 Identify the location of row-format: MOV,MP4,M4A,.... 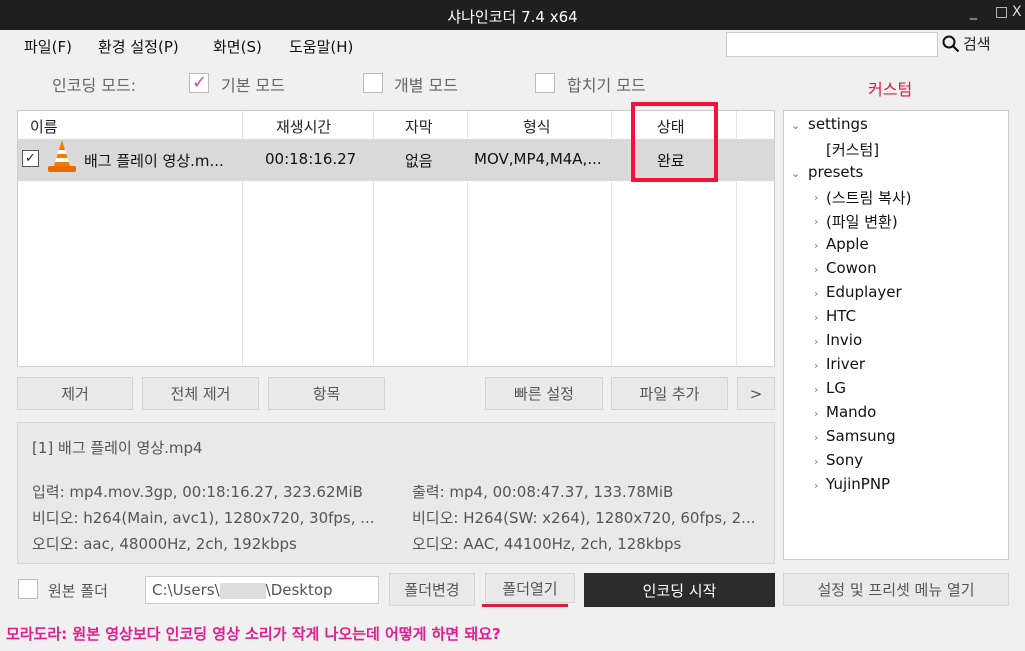
(538, 159).